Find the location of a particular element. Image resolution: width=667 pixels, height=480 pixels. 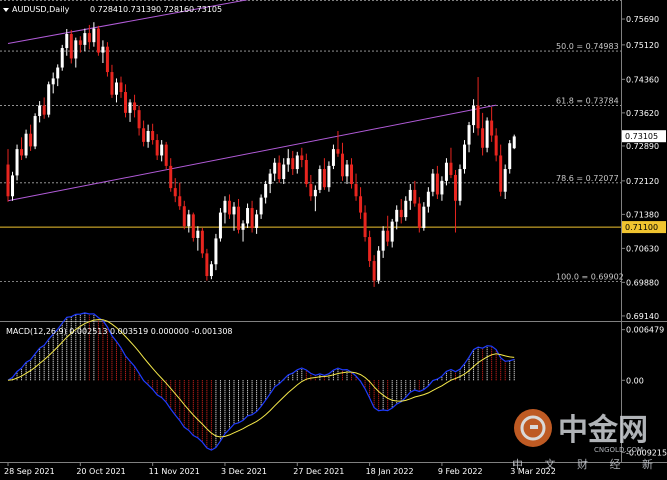

price-tick-label: 0.72120 is located at coordinates (642, 181).